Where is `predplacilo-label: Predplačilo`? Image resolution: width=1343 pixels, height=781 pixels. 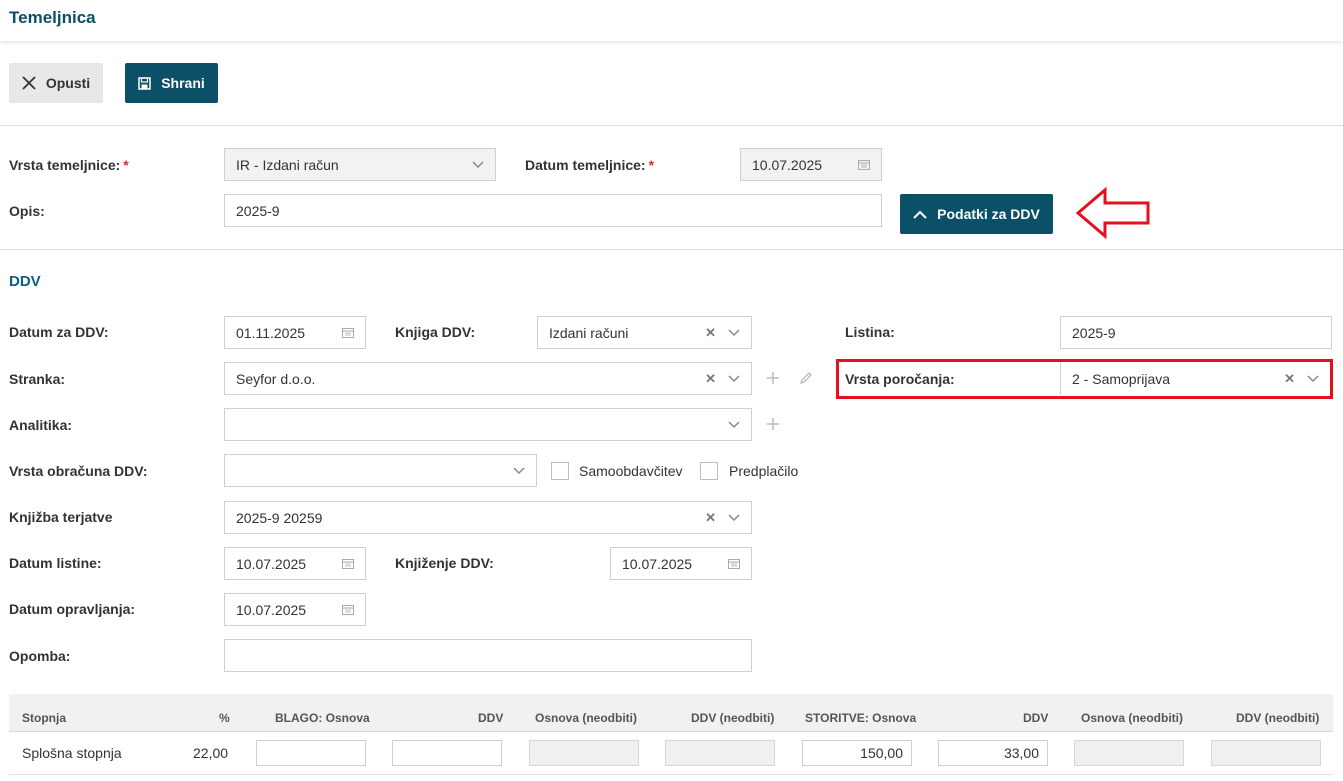 predplacilo-label: Predplačilo is located at coordinates (764, 471).